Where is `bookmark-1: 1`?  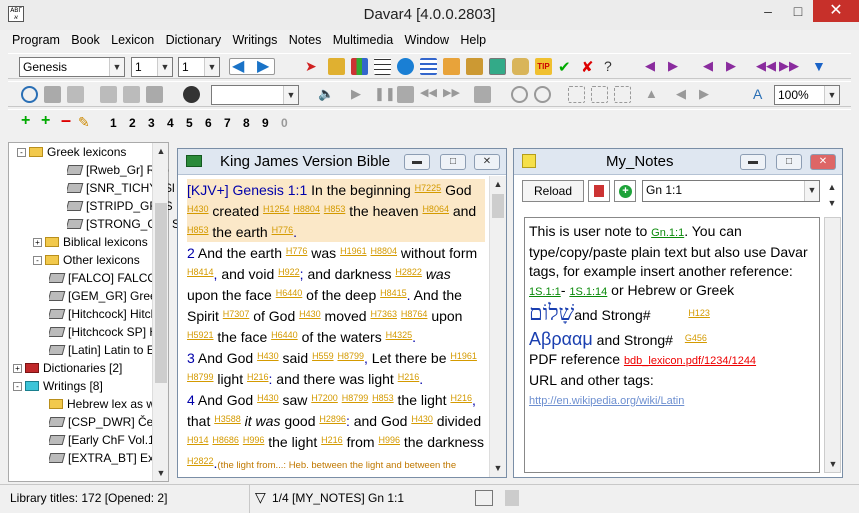 bookmark-1: 1 is located at coordinates (113, 123).